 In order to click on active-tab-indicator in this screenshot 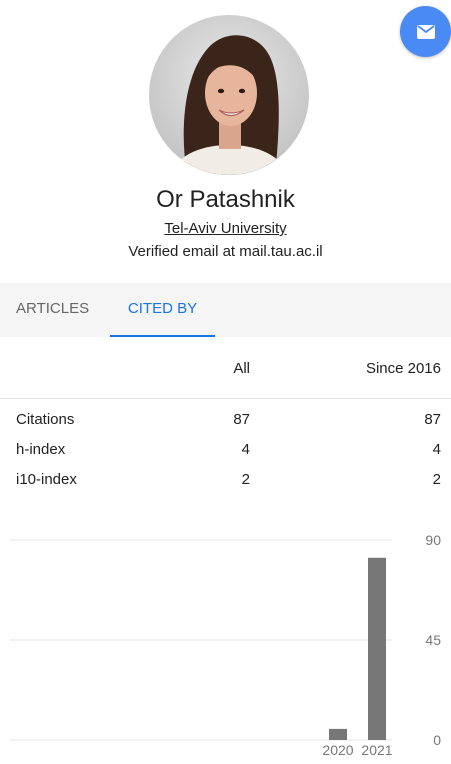, I will do `click(162, 336)`.